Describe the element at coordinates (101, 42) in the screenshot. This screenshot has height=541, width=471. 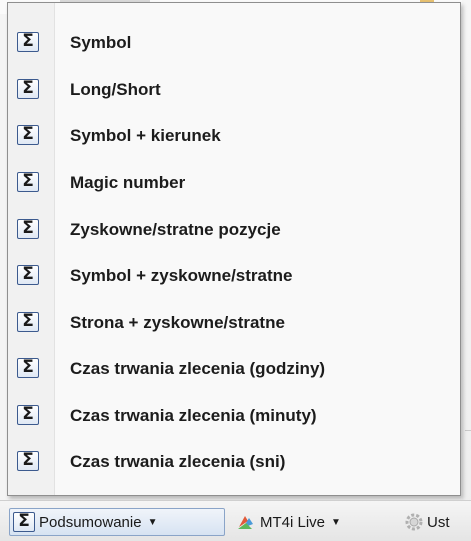
I see `menu-item-label: Symbol` at that location.